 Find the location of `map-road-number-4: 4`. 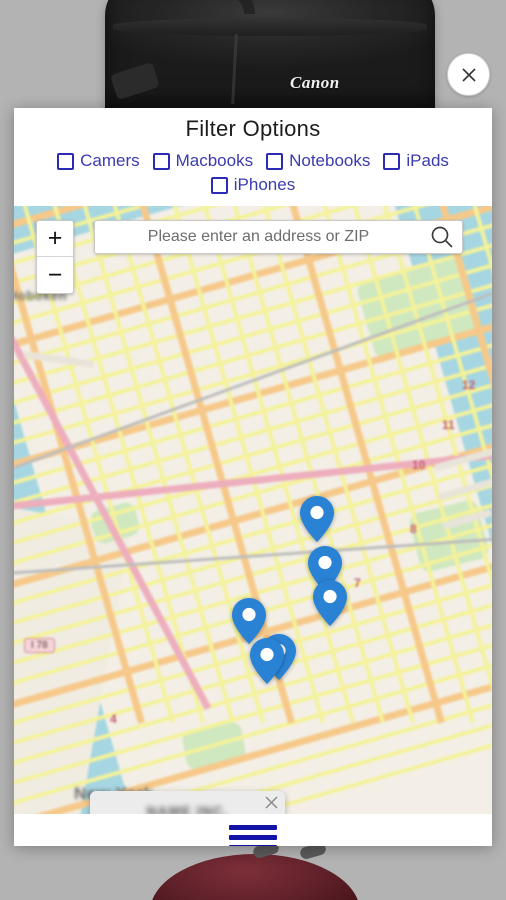

map-road-number-4: 4 is located at coordinates (113, 719).